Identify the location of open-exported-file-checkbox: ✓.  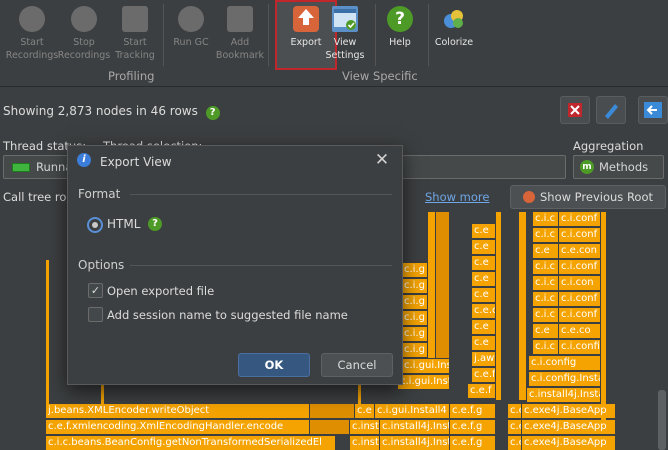
(95, 290).